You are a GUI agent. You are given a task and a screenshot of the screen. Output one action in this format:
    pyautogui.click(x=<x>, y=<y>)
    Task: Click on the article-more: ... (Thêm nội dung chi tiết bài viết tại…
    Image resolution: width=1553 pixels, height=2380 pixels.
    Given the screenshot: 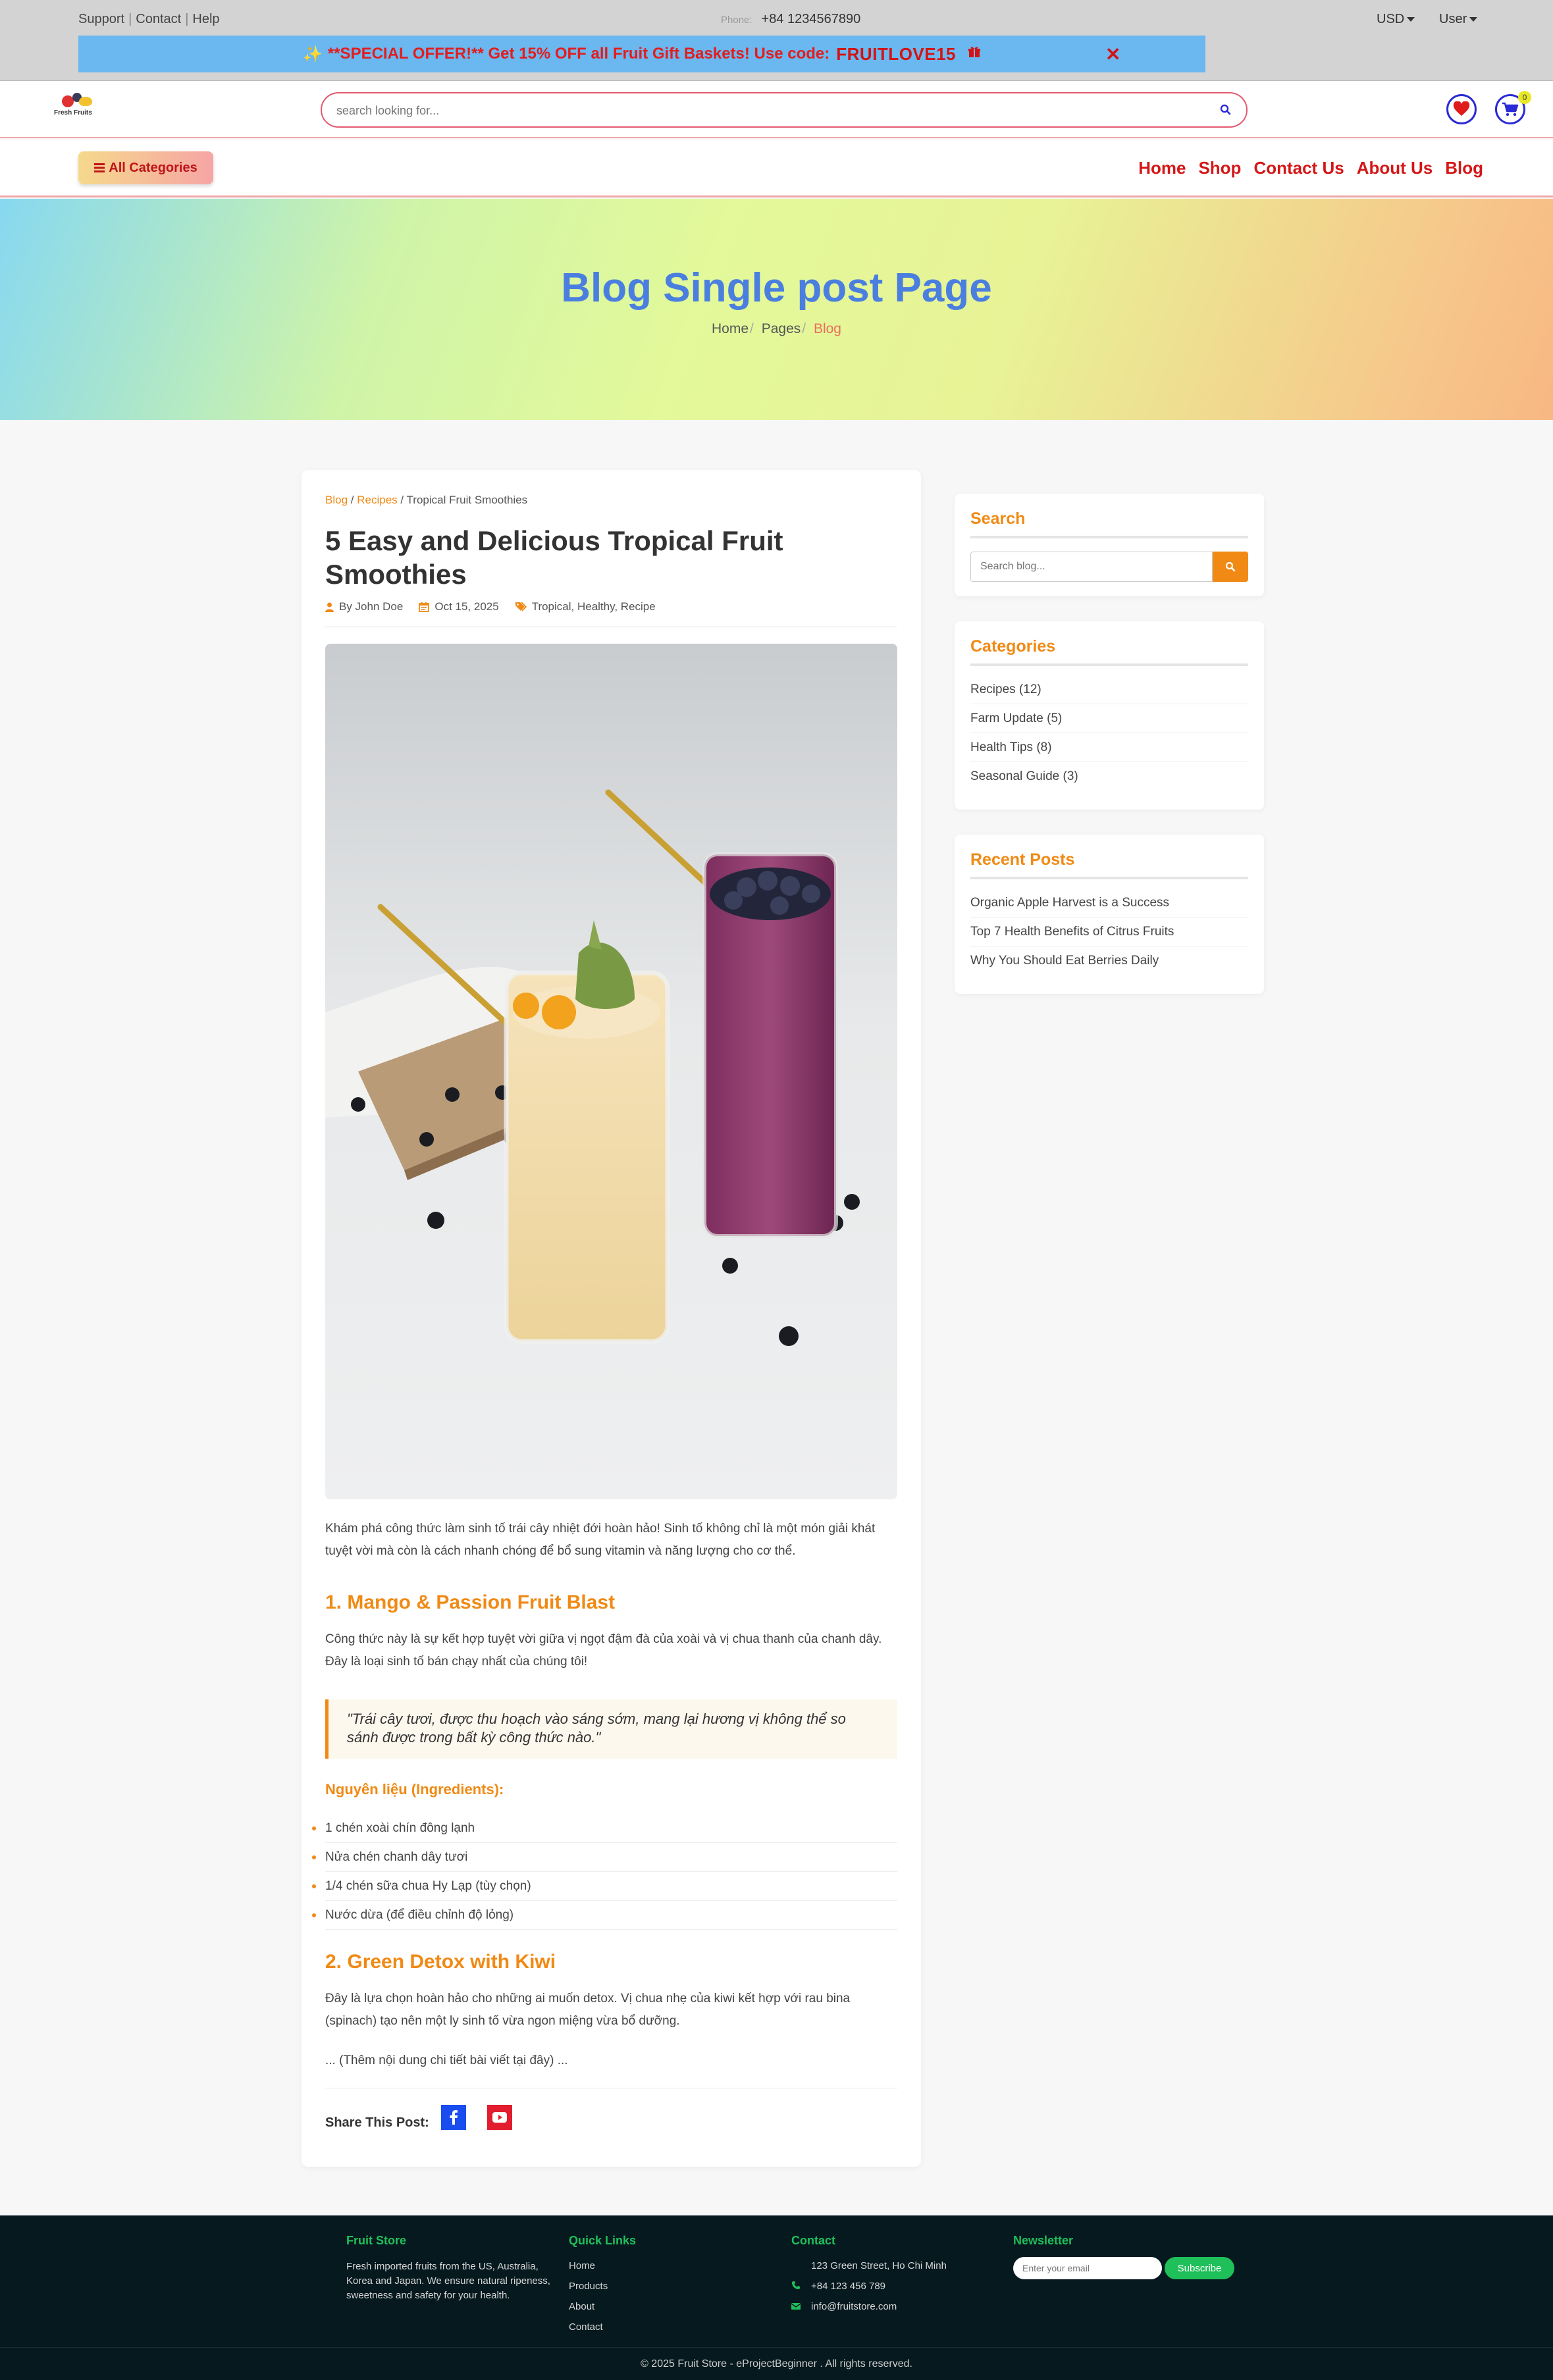 What is the action you would take?
    pyautogui.click(x=446, y=2060)
    